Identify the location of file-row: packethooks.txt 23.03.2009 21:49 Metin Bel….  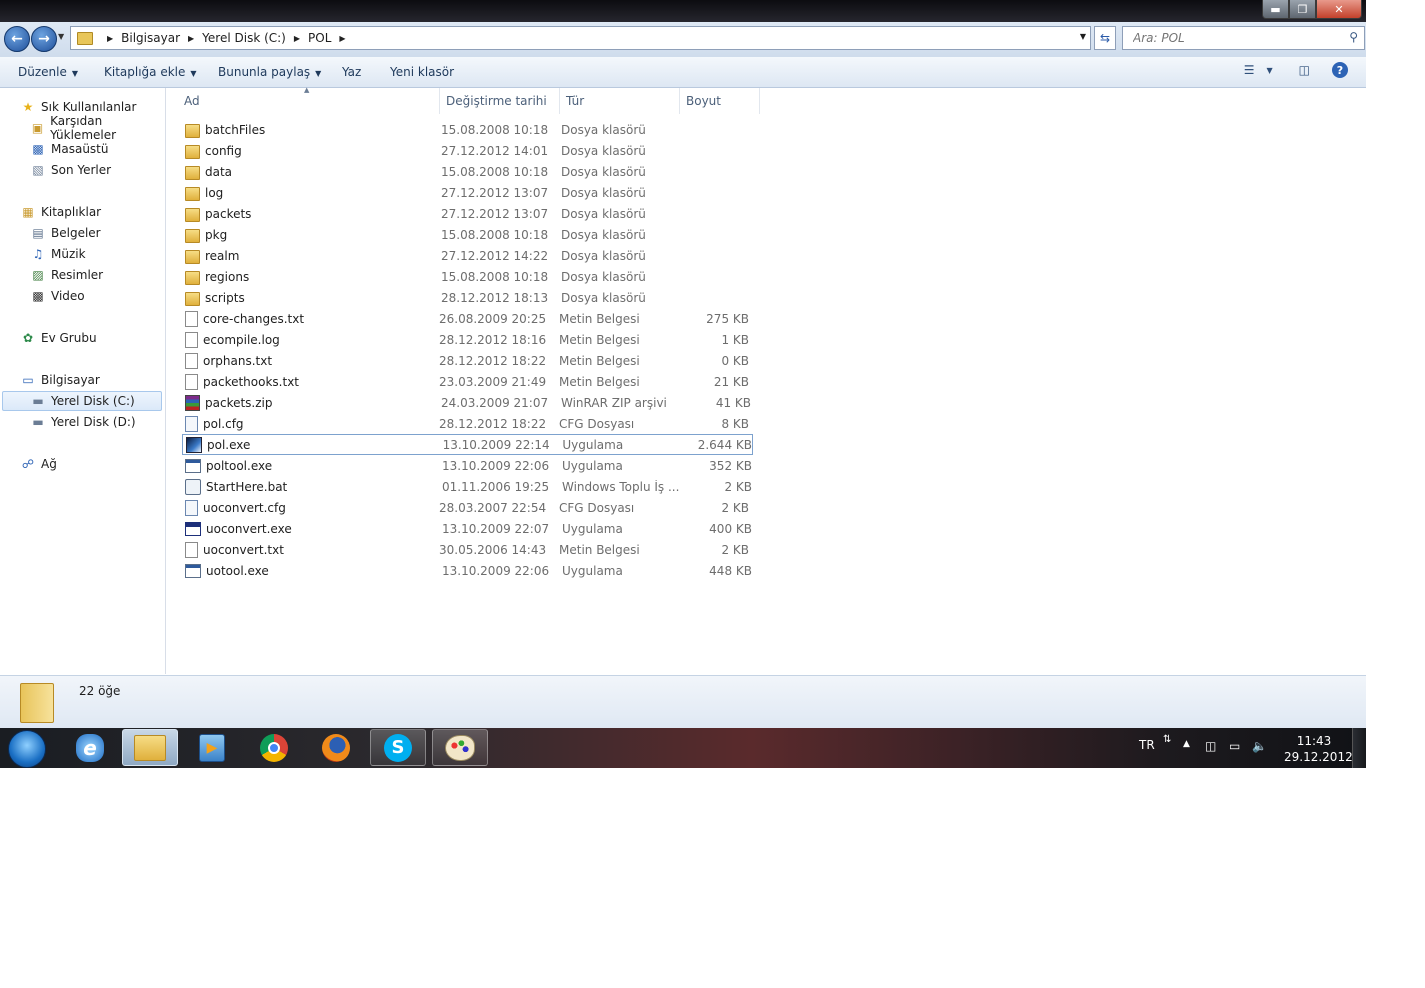
(467, 381).